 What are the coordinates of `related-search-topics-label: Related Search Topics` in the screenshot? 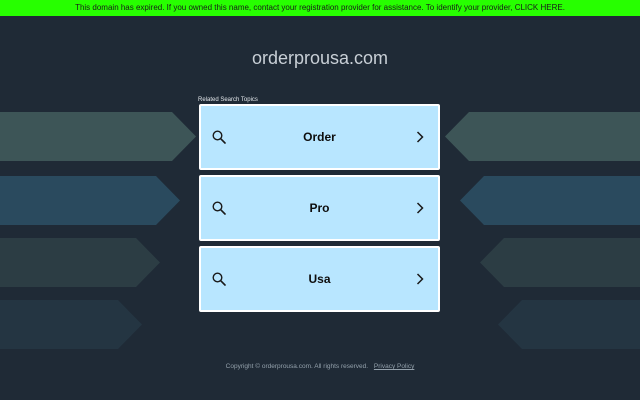 It's located at (228, 100).